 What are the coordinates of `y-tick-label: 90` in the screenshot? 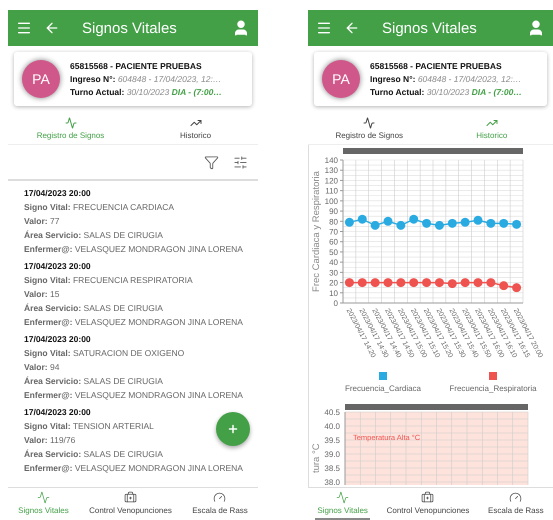 It's located at (333, 211).